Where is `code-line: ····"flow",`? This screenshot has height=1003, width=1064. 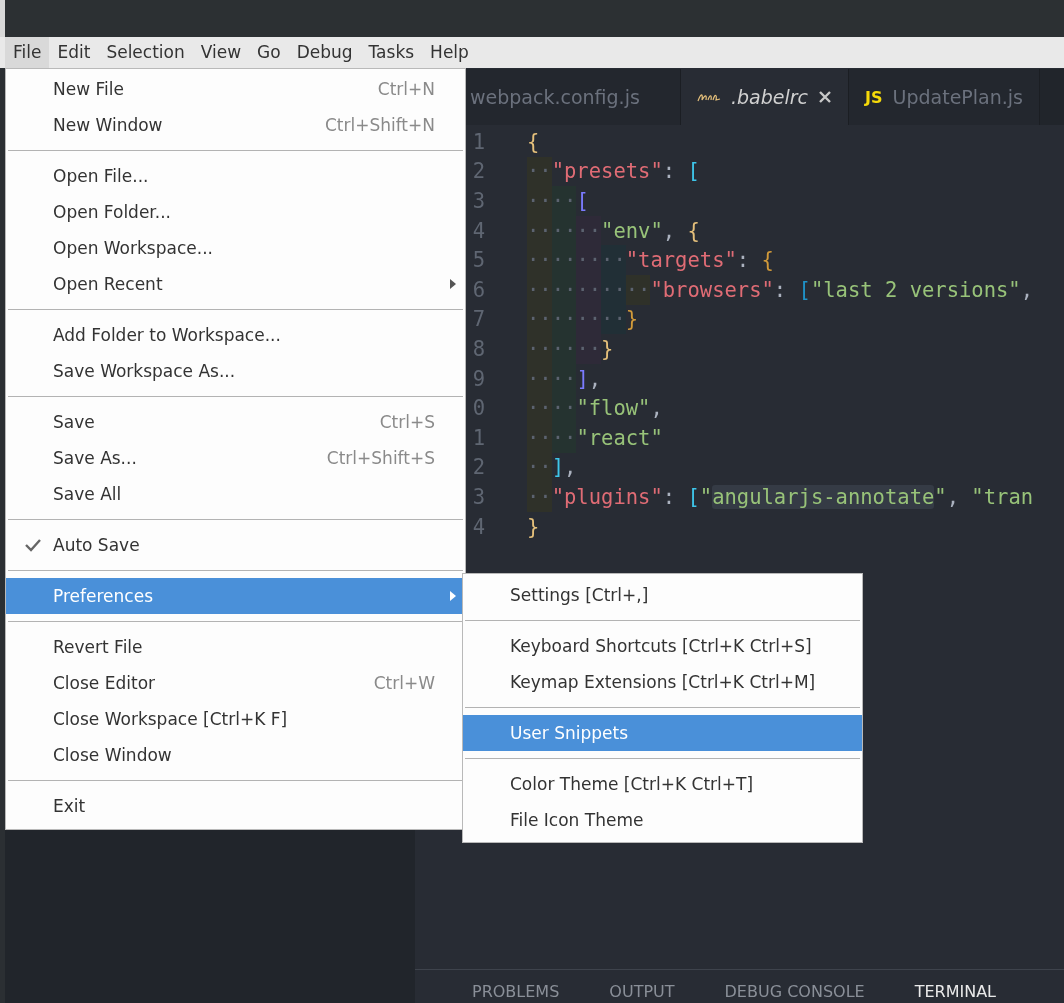 code-line: ····"flow", is located at coordinates (595, 408).